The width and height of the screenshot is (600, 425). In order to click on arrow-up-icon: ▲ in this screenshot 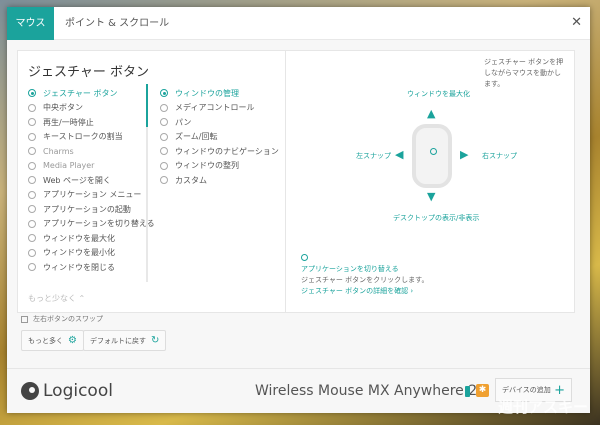, I will do `click(431, 113)`.